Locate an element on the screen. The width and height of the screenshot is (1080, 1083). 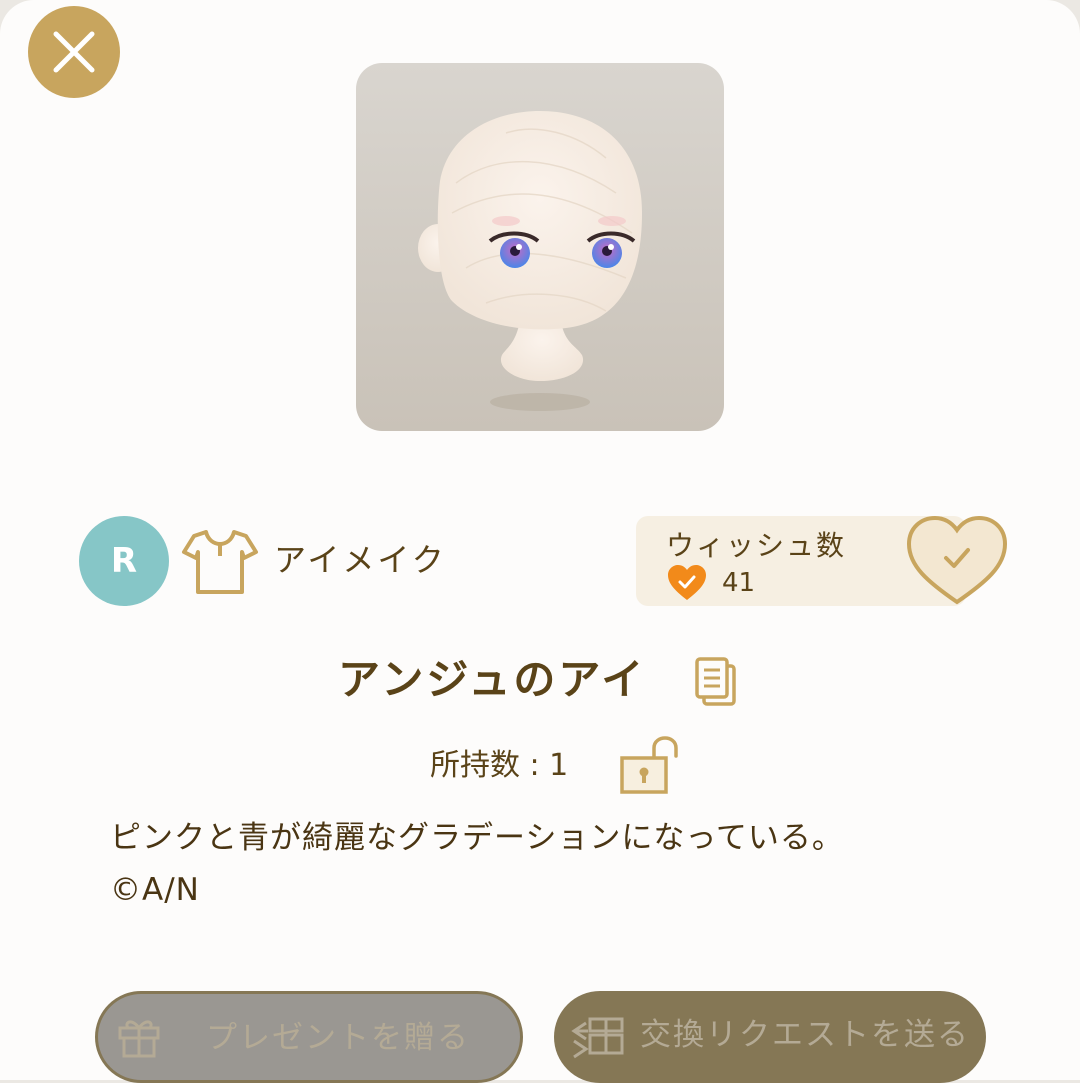
exchange-label: 交換リクエストを送る is located at coordinates (805, 1035).